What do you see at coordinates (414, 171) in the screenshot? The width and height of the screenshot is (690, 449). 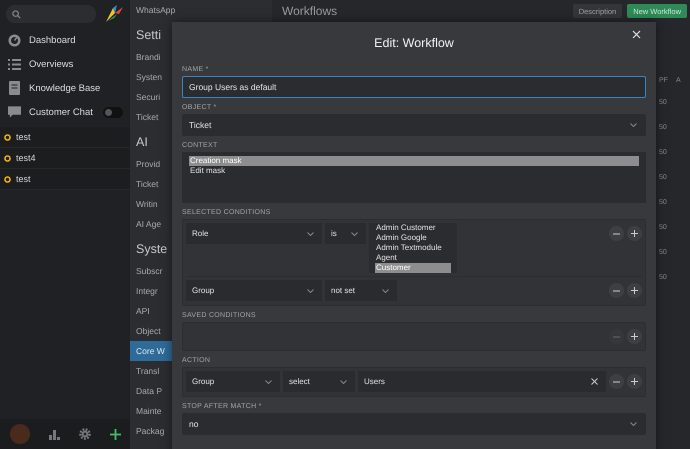 I see `list-option: Edit mask` at bounding box center [414, 171].